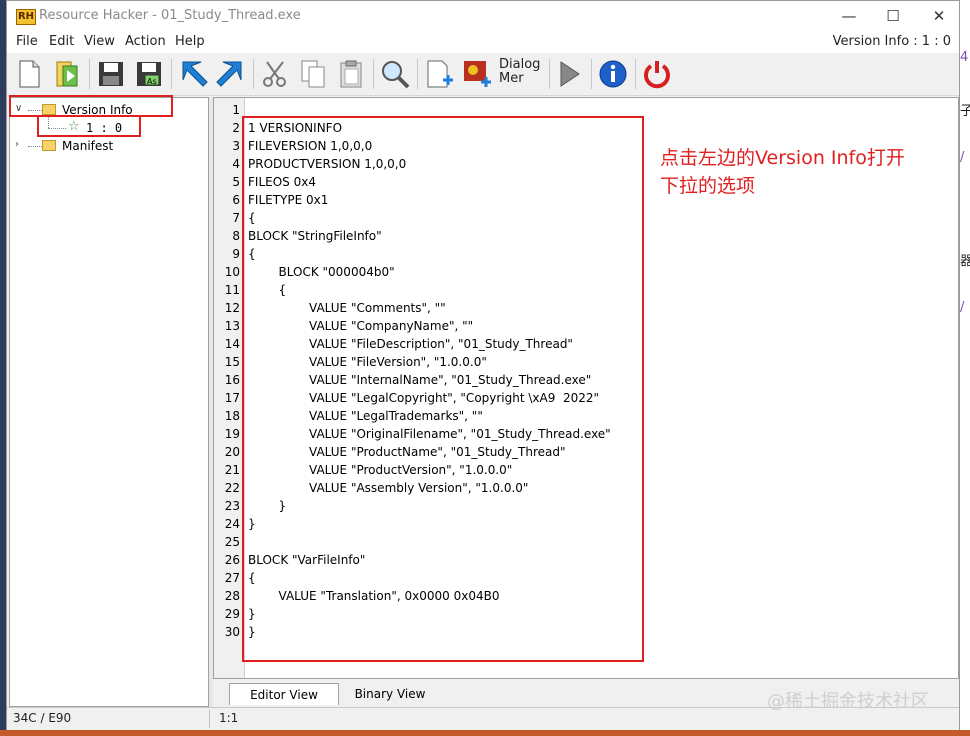  Describe the element at coordinates (27, 41) in the screenshot. I see `menu-file: File` at that location.